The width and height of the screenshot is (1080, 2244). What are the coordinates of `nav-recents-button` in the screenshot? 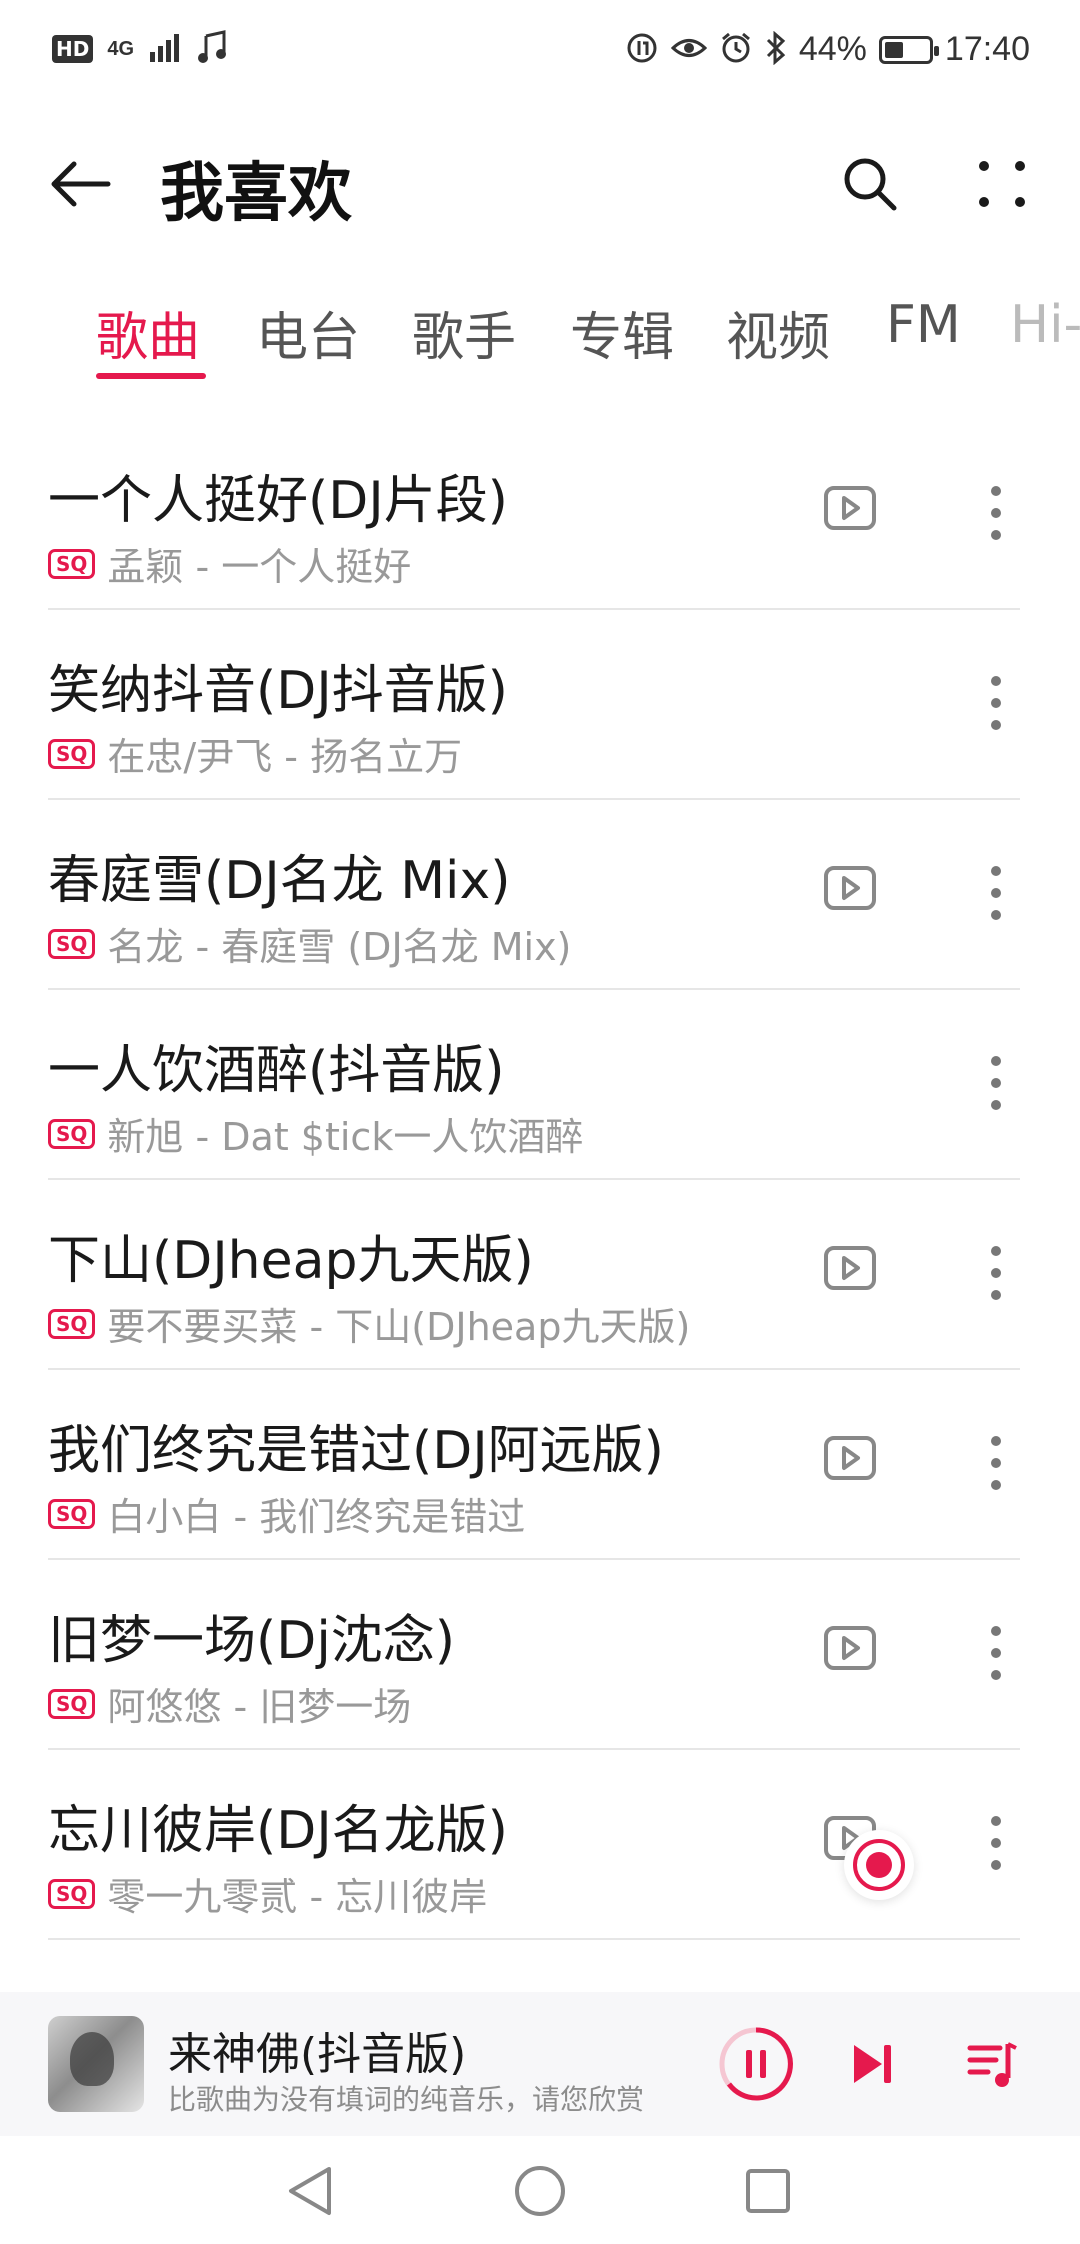 It's located at (768, 2191).